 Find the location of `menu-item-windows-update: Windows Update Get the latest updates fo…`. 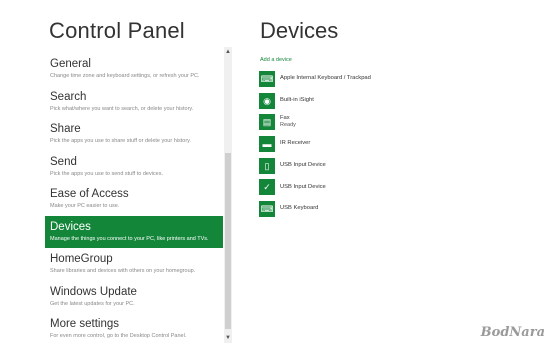

menu-item-windows-update: Windows Update Get the latest updates fo… is located at coordinates (134, 297).